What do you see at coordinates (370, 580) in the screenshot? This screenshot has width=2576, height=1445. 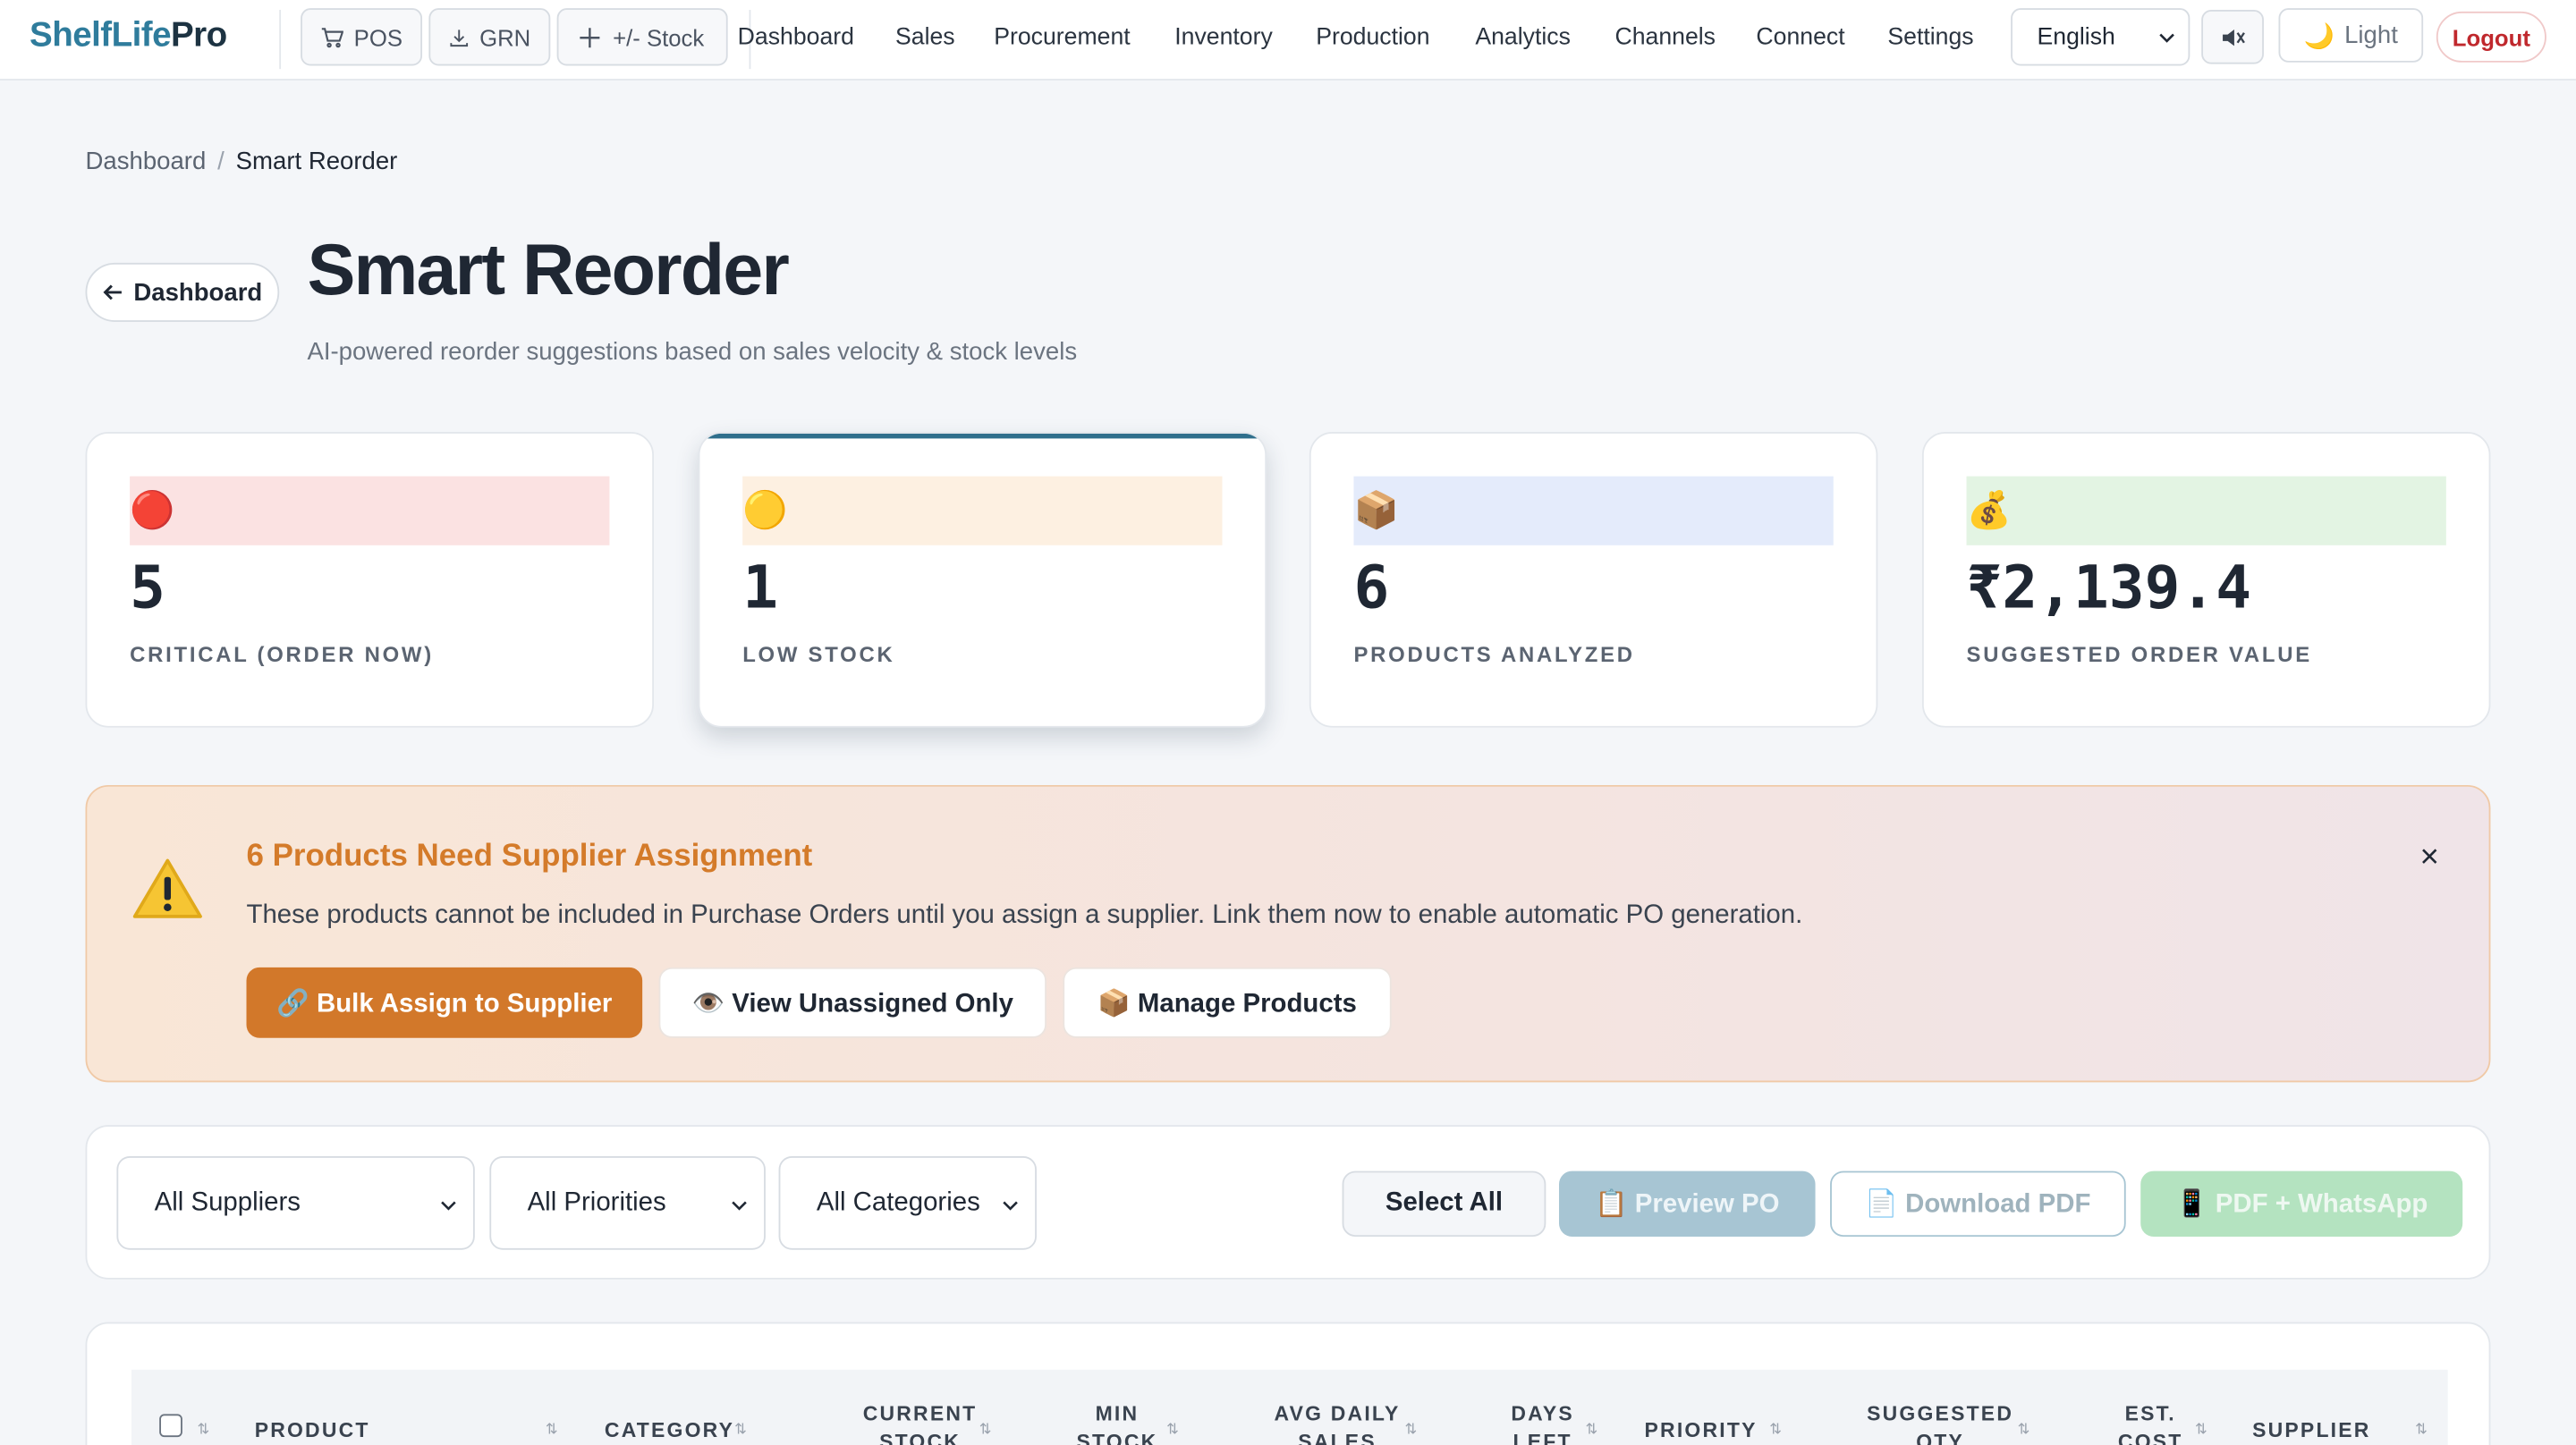 I see `stat-card-critical: 🔴 5 Critical (Order Now)` at bounding box center [370, 580].